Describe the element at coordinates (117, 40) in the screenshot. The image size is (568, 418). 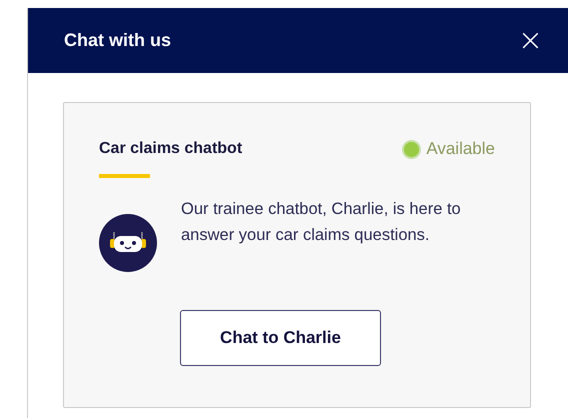
I see `window-title: Chat with us` at that location.